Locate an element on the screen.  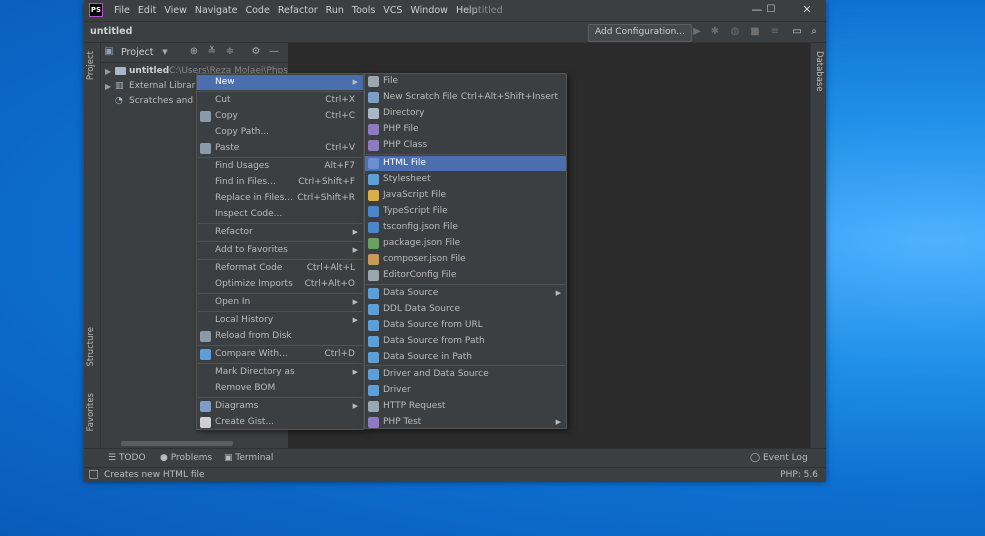
menu-item-cut: Cut Ctrl+X is located at coordinates (280, 100).